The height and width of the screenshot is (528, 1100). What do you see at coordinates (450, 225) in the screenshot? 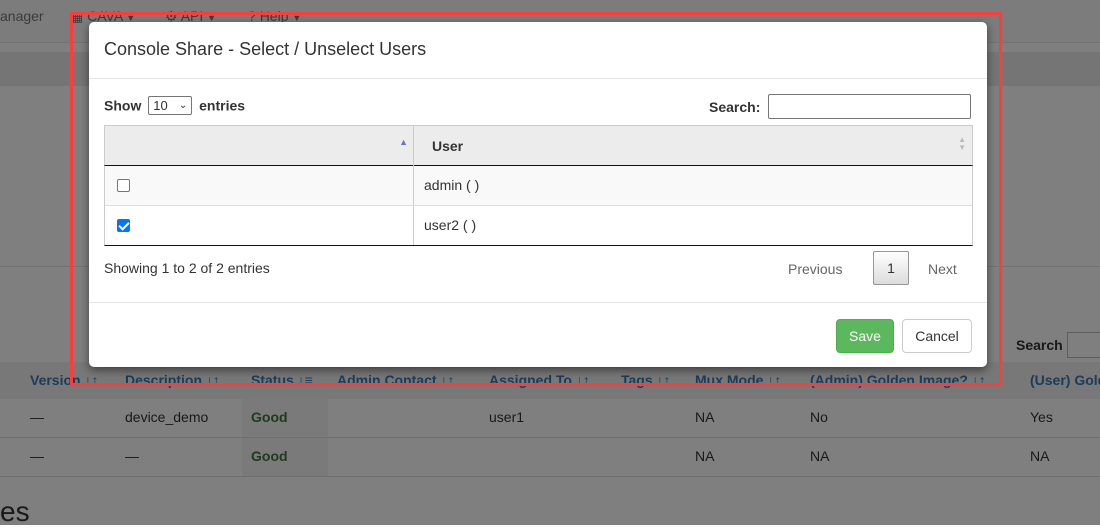
I see `user-name: user2 ( )` at bounding box center [450, 225].